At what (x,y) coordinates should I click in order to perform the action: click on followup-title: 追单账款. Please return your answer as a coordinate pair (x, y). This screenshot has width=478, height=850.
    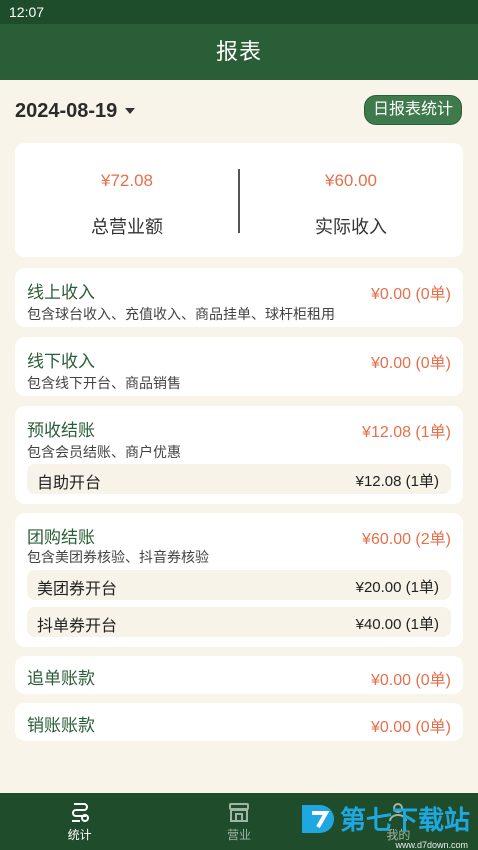
    Looking at the image, I should click on (61, 678).